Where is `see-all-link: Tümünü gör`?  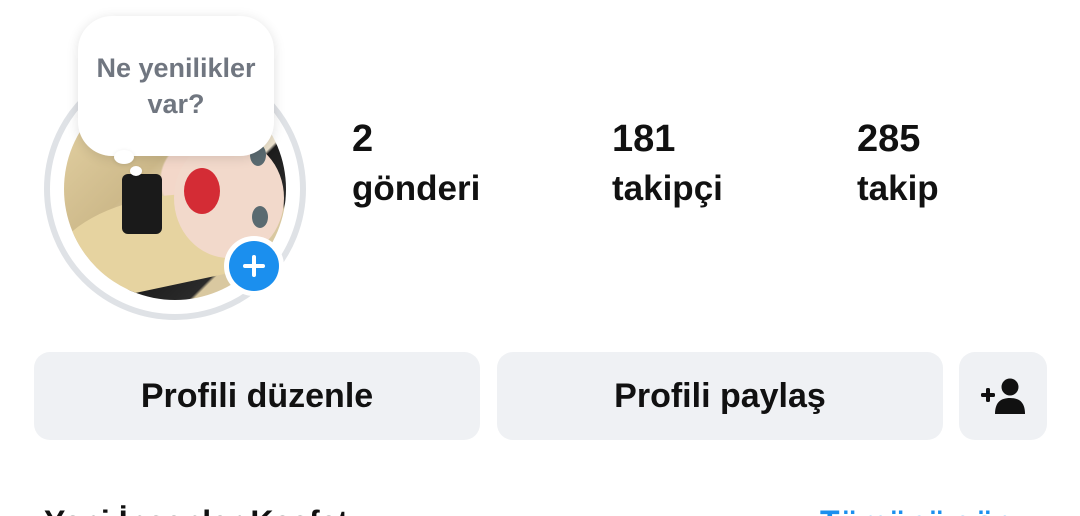
see-all-link: Tümünü gör is located at coordinates (913, 510).